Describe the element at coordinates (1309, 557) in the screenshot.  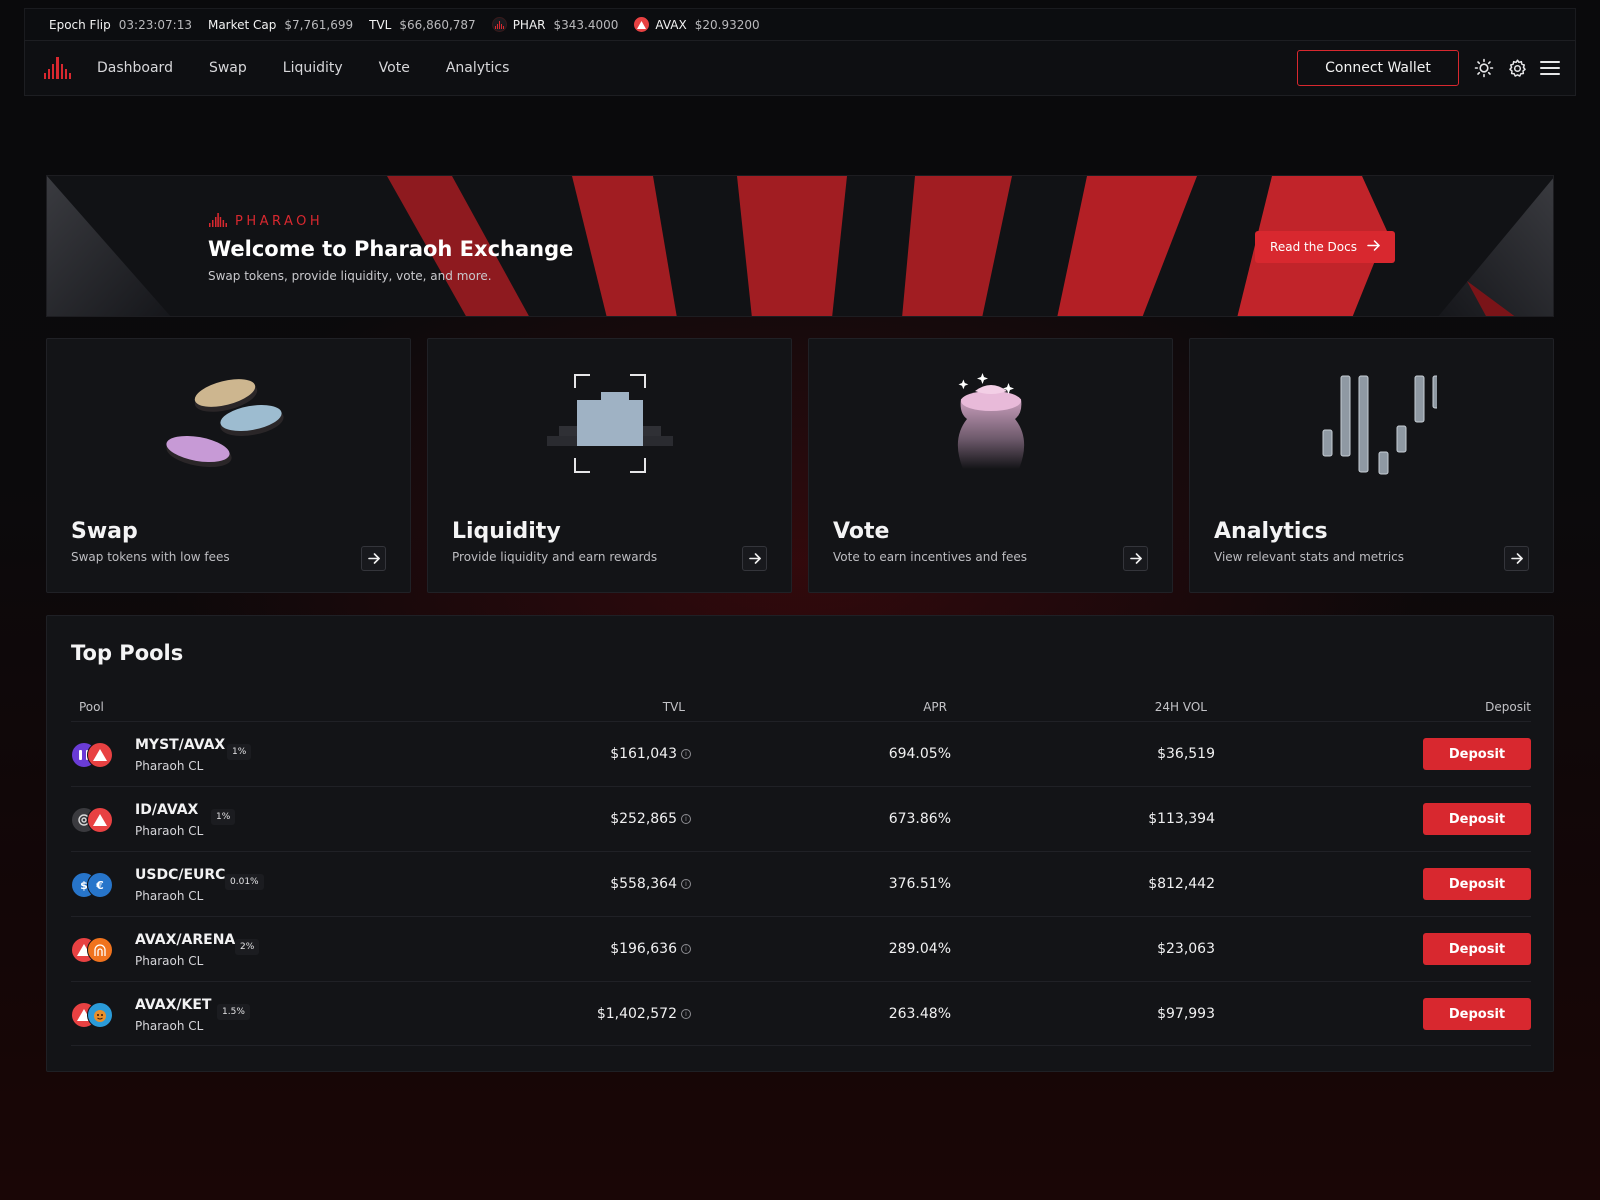
I see `card-description: View relevant stats and metrics` at that location.